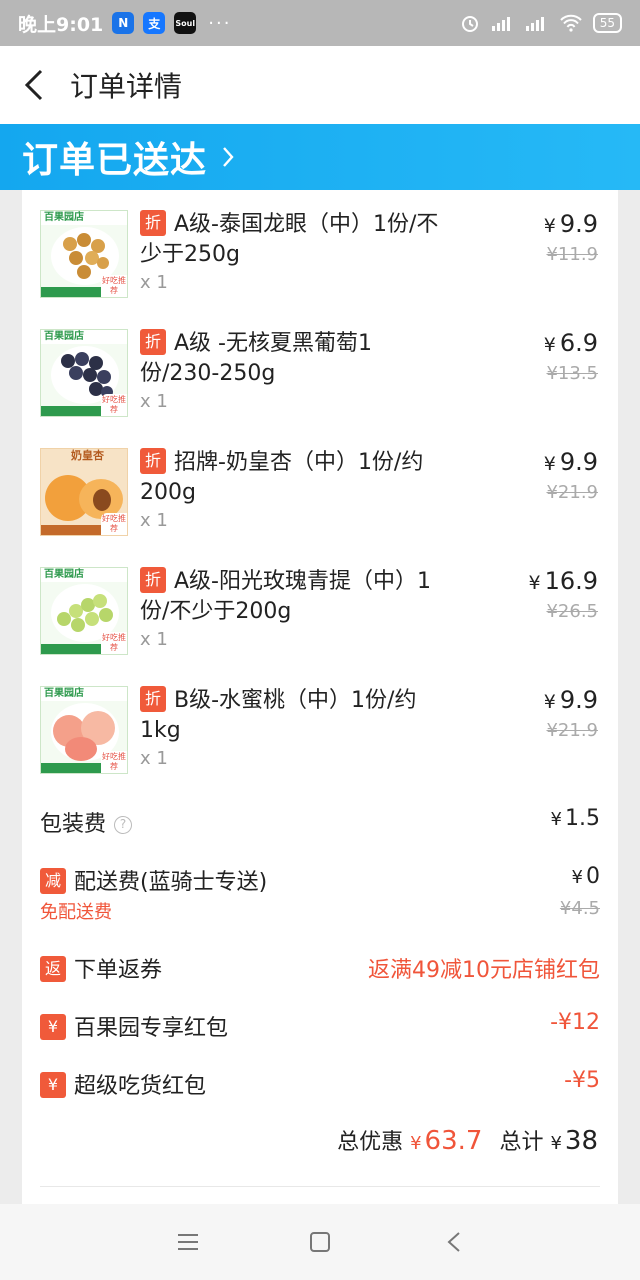 The height and width of the screenshot is (1280, 640). Describe the element at coordinates (370, 1142) in the screenshot. I see `discount-label: 总优惠` at that location.